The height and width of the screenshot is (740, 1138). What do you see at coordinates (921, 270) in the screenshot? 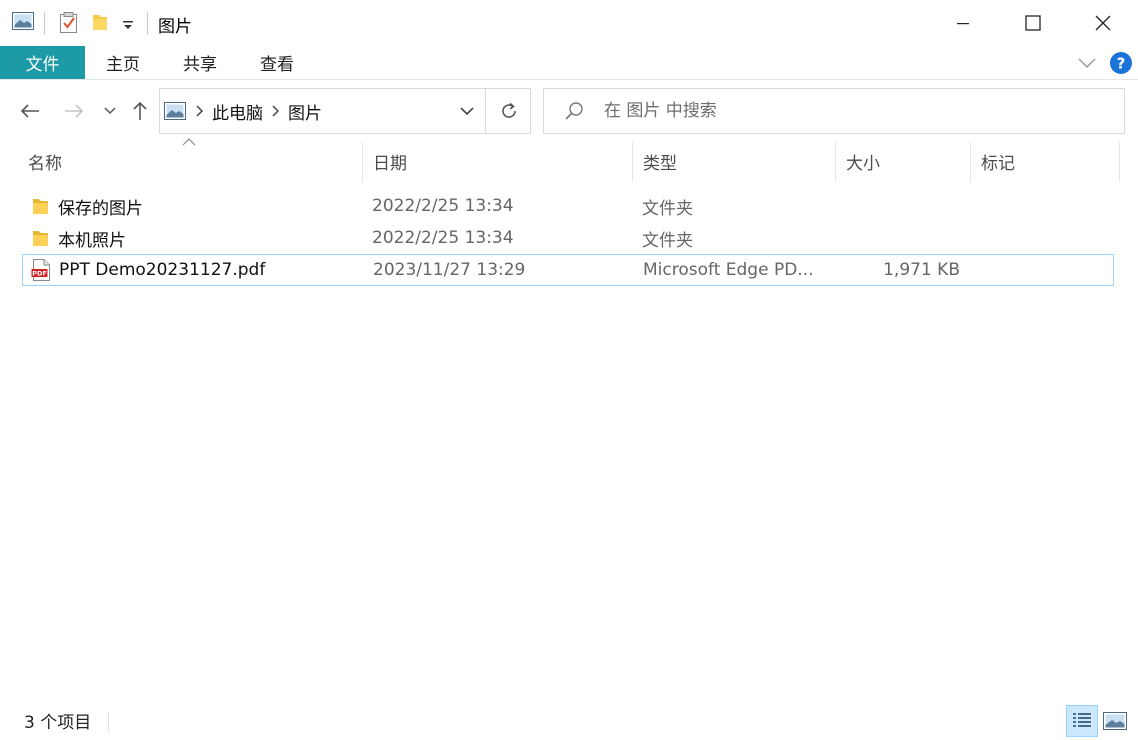
I see `file-size: 1,971 KB` at bounding box center [921, 270].